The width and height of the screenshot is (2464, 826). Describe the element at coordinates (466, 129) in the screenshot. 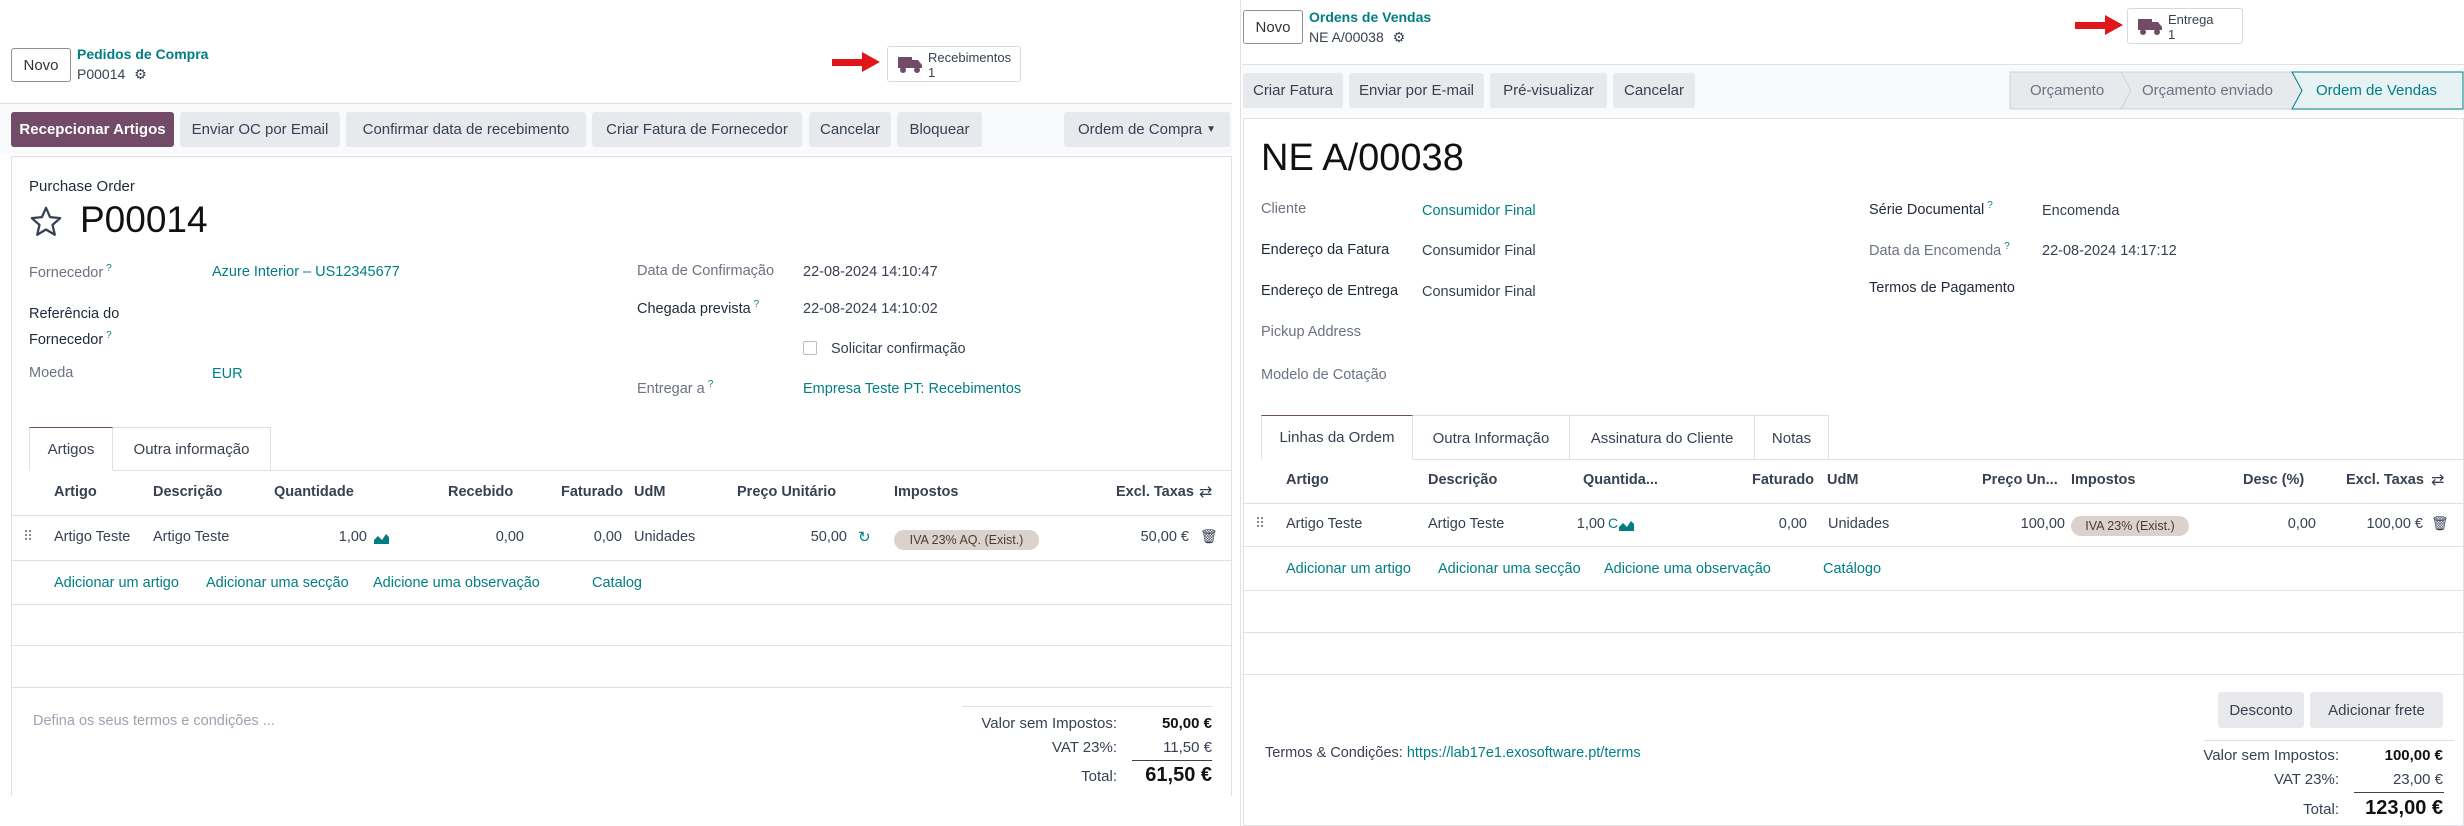

I see `confirm-receipt-date-button: Confirmar data de recebimento` at that location.